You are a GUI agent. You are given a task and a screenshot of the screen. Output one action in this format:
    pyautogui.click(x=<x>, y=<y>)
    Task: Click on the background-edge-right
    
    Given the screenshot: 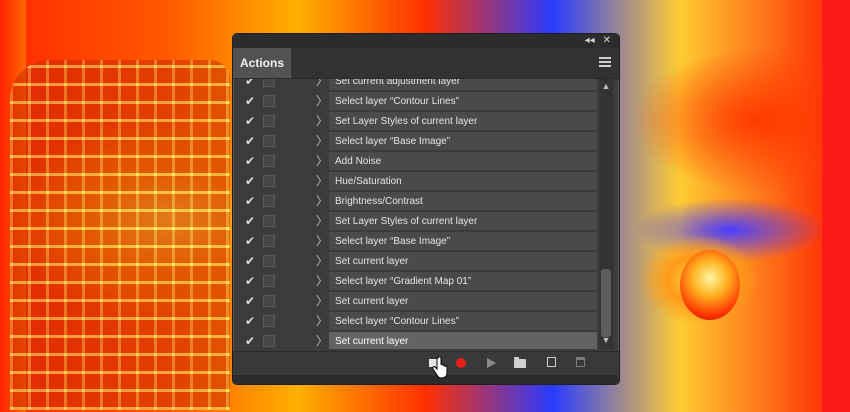 What is the action you would take?
    pyautogui.click(x=836, y=206)
    